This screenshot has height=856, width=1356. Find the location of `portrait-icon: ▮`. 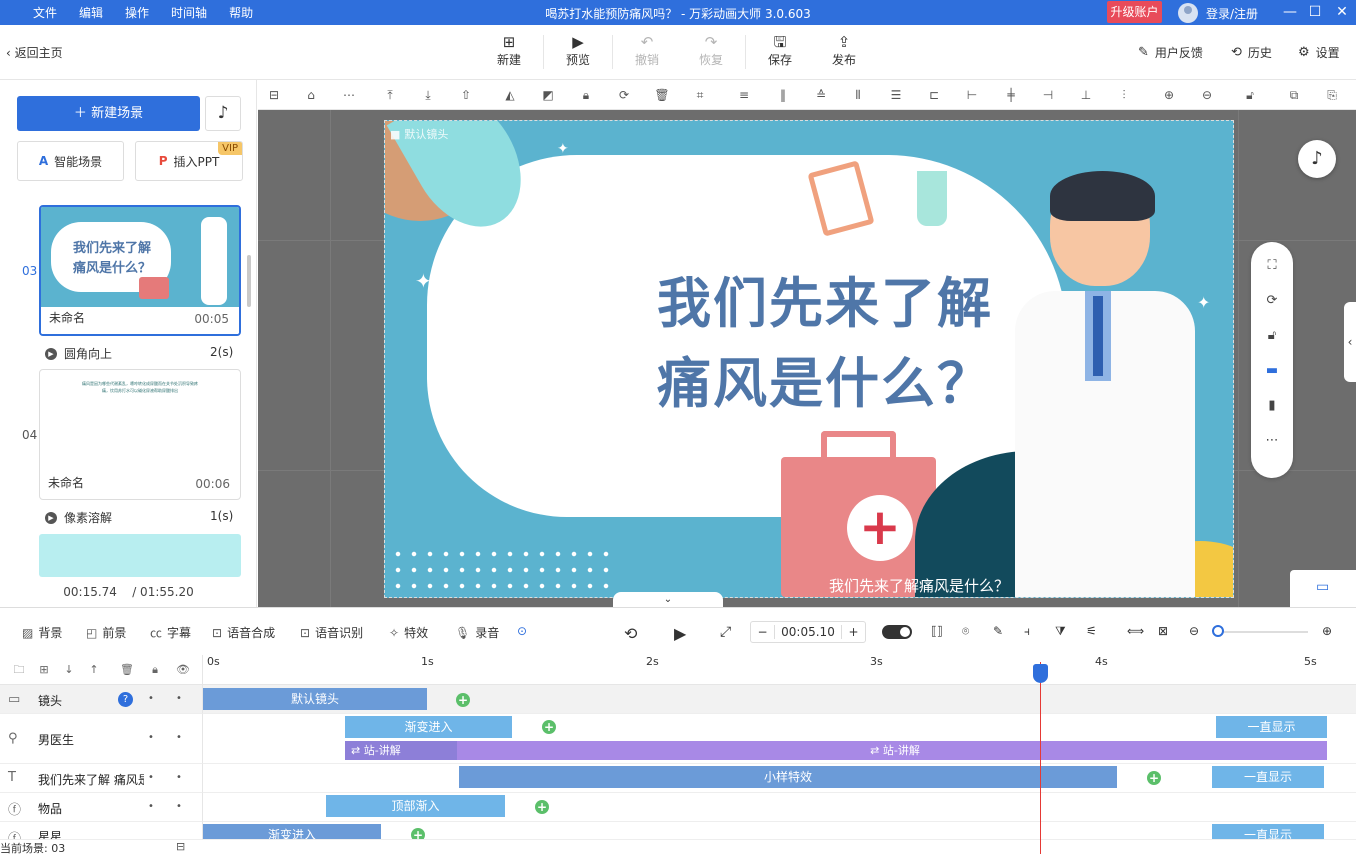

portrait-icon: ▮ is located at coordinates (1272, 405).